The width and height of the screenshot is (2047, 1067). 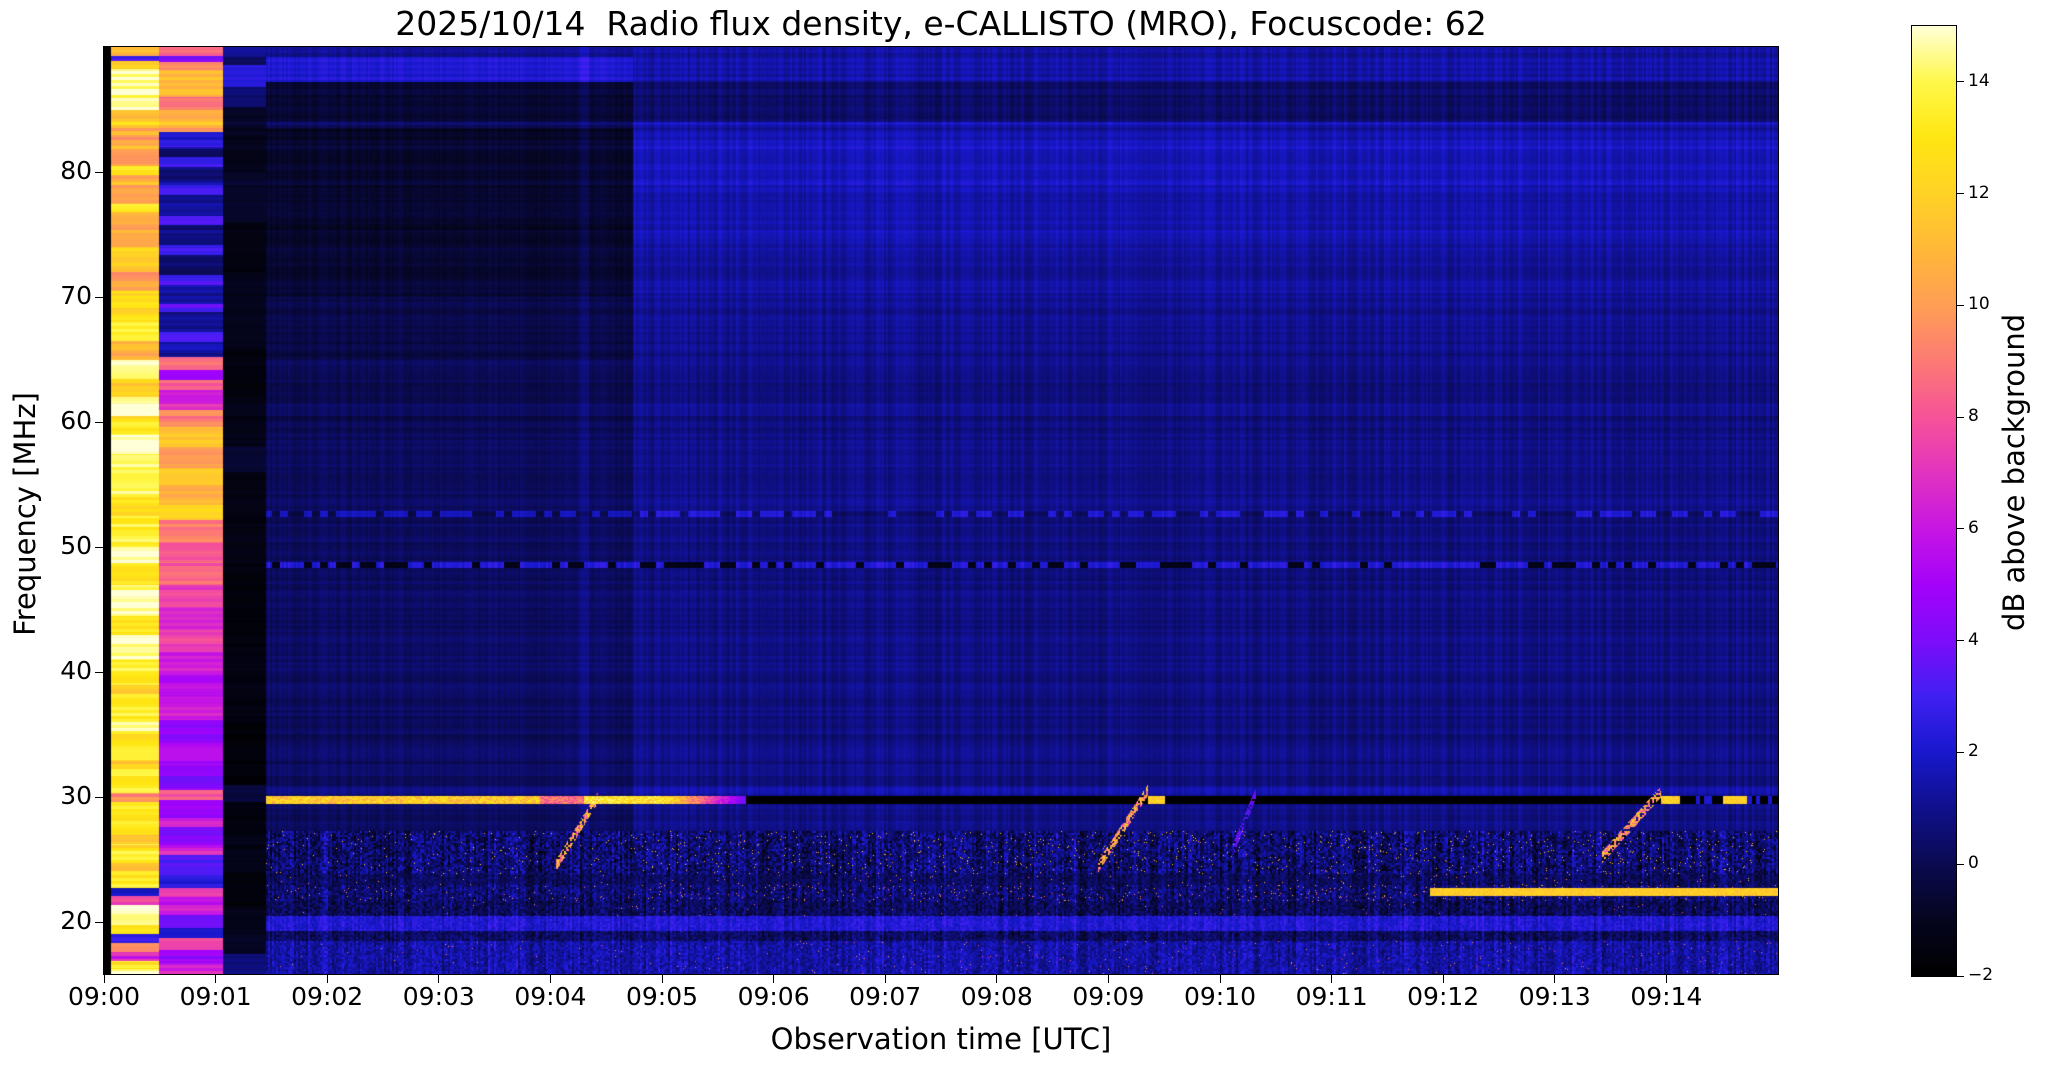 I want to click on colorbar-tick-label: 14, so click(x=1979, y=80).